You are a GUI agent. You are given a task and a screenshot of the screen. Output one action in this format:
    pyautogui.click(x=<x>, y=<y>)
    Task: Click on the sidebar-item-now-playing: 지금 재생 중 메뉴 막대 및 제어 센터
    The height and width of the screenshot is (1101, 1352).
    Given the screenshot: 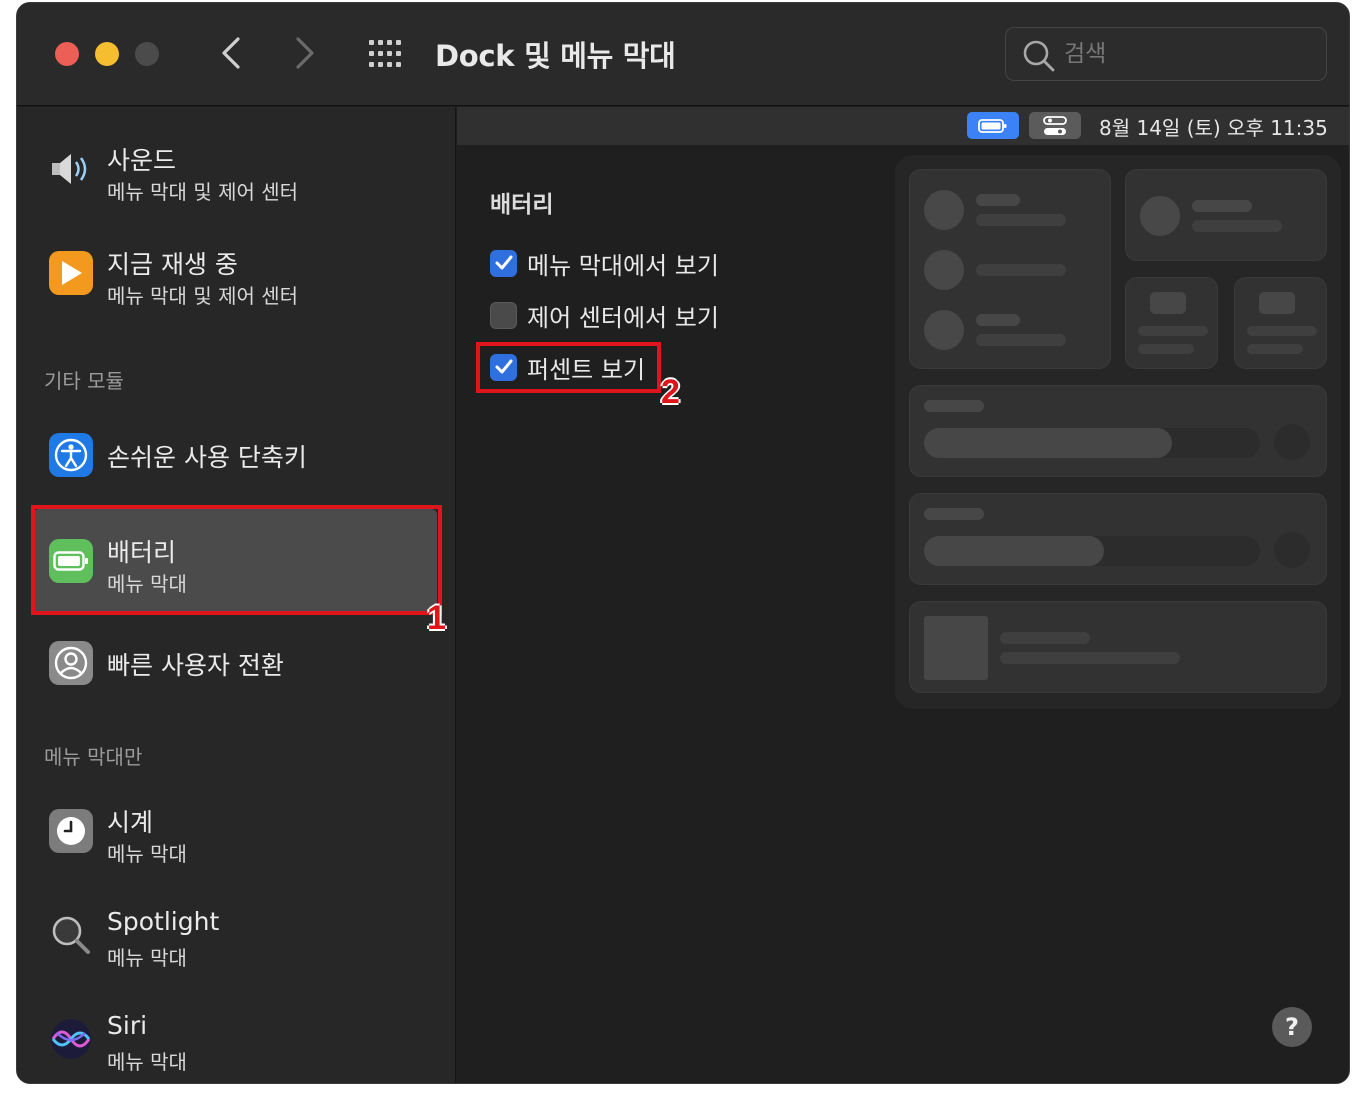 What is the action you would take?
    pyautogui.click(x=235, y=274)
    